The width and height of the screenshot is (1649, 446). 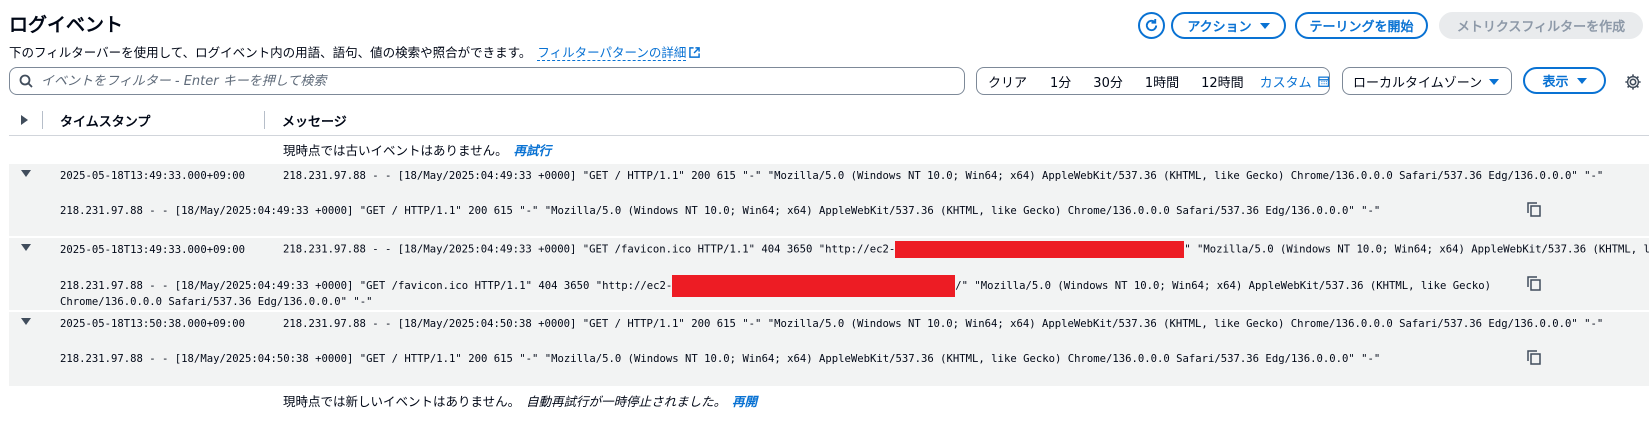 I want to click on actions-button: アクション, so click(x=1228, y=25).